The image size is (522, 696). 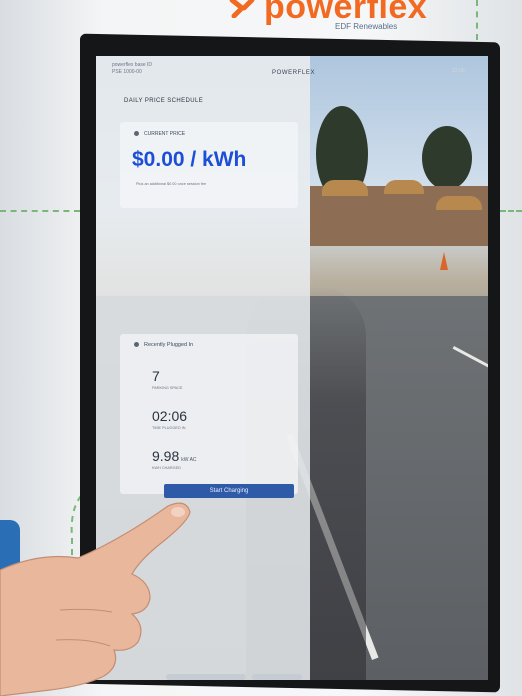 What do you see at coordinates (169, 345) in the screenshot?
I see `recently-plugged-title: Recently Plugged In` at bounding box center [169, 345].